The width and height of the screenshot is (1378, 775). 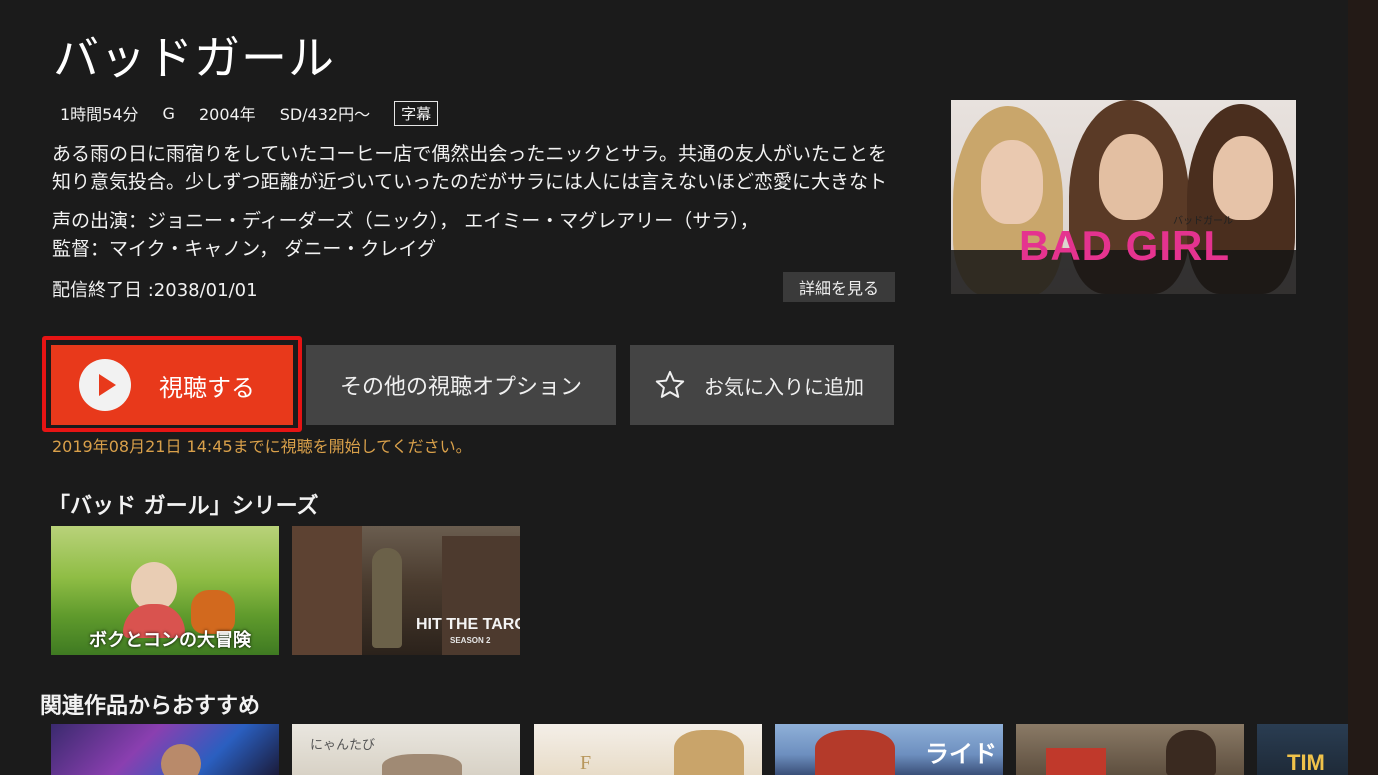 I want to click on viewing-deadline-notice: 2019年08月21日 14:45までに視聴を開始してください。, so click(x=262, y=446).